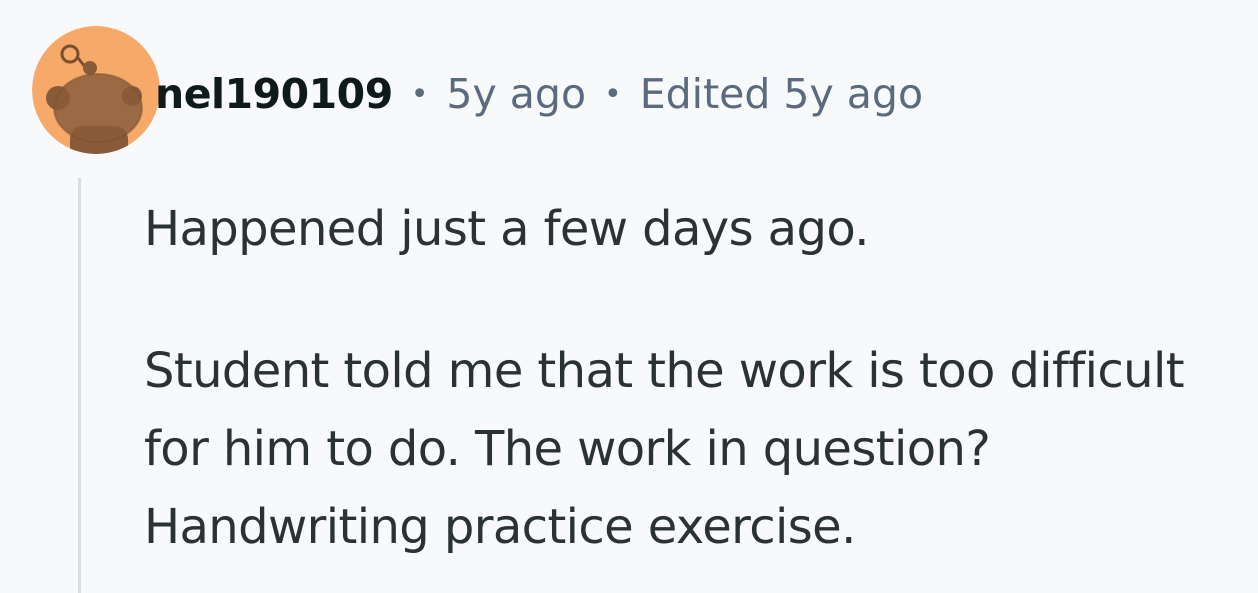 This screenshot has width=1258, height=593. I want to click on username-link: nel190109, so click(274, 94).